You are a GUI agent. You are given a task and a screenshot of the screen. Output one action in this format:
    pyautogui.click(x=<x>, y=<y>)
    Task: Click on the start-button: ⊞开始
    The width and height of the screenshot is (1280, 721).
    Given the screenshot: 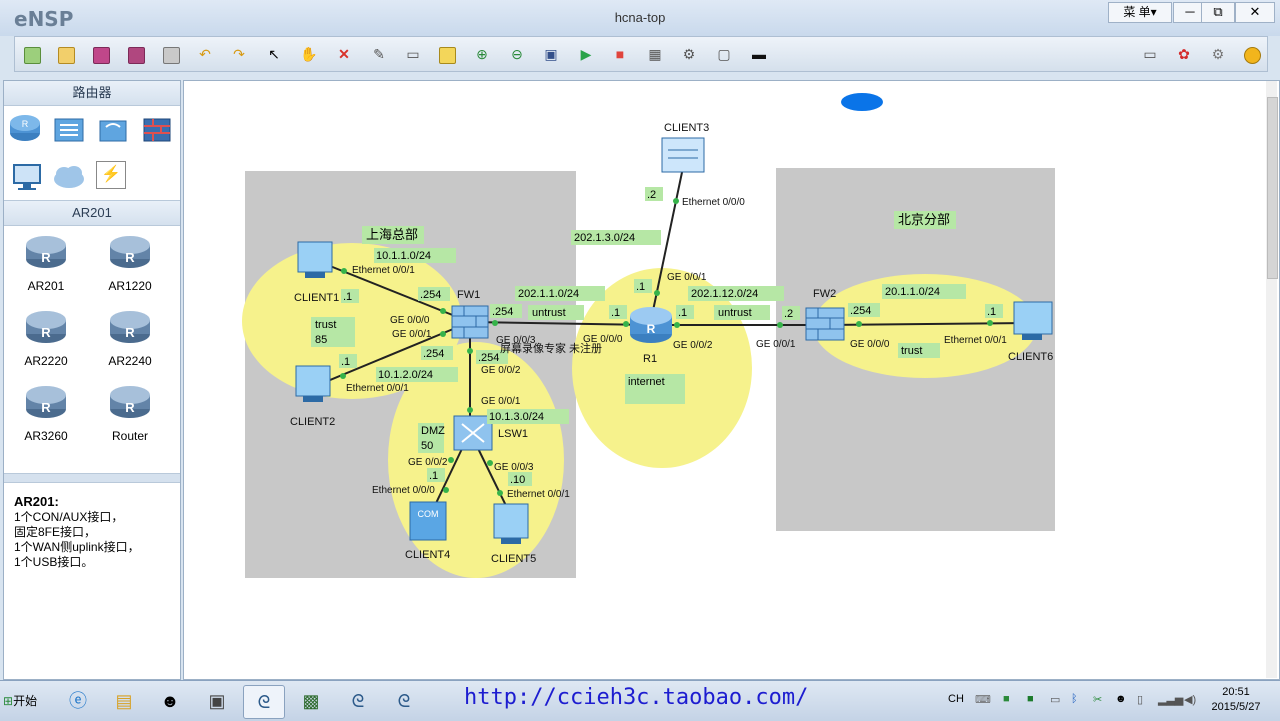 What is the action you would take?
    pyautogui.click(x=24, y=701)
    